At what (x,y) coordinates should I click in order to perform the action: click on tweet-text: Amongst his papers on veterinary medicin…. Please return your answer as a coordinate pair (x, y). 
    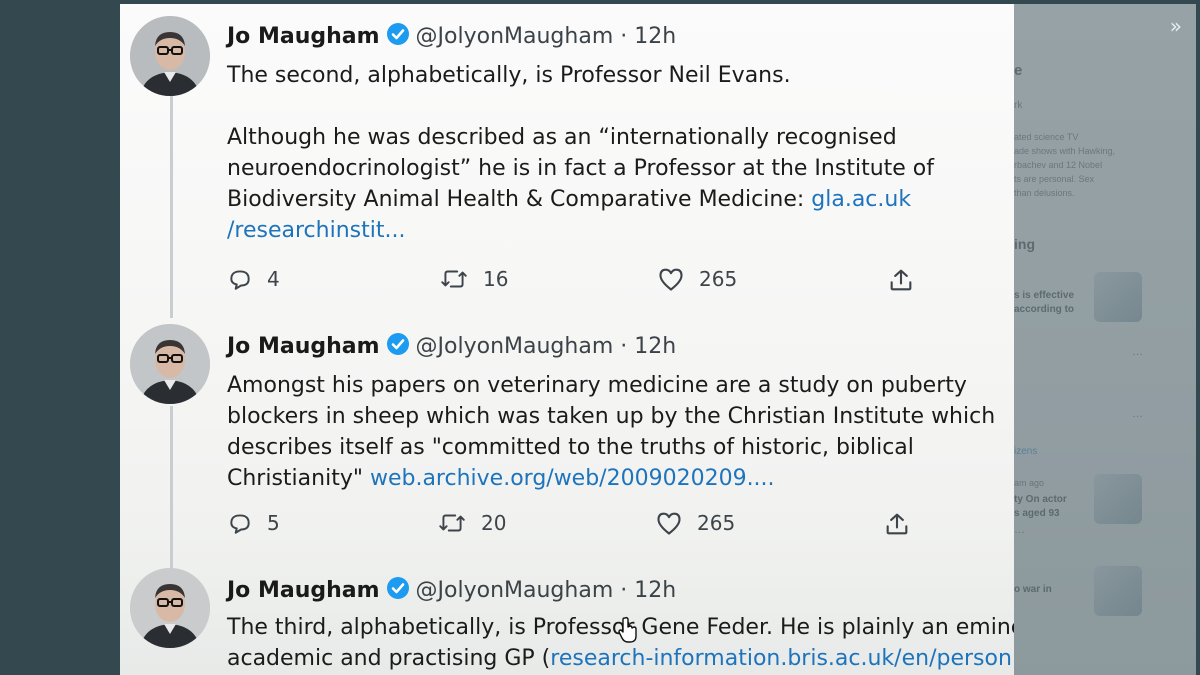
    Looking at the image, I should click on (617, 432).